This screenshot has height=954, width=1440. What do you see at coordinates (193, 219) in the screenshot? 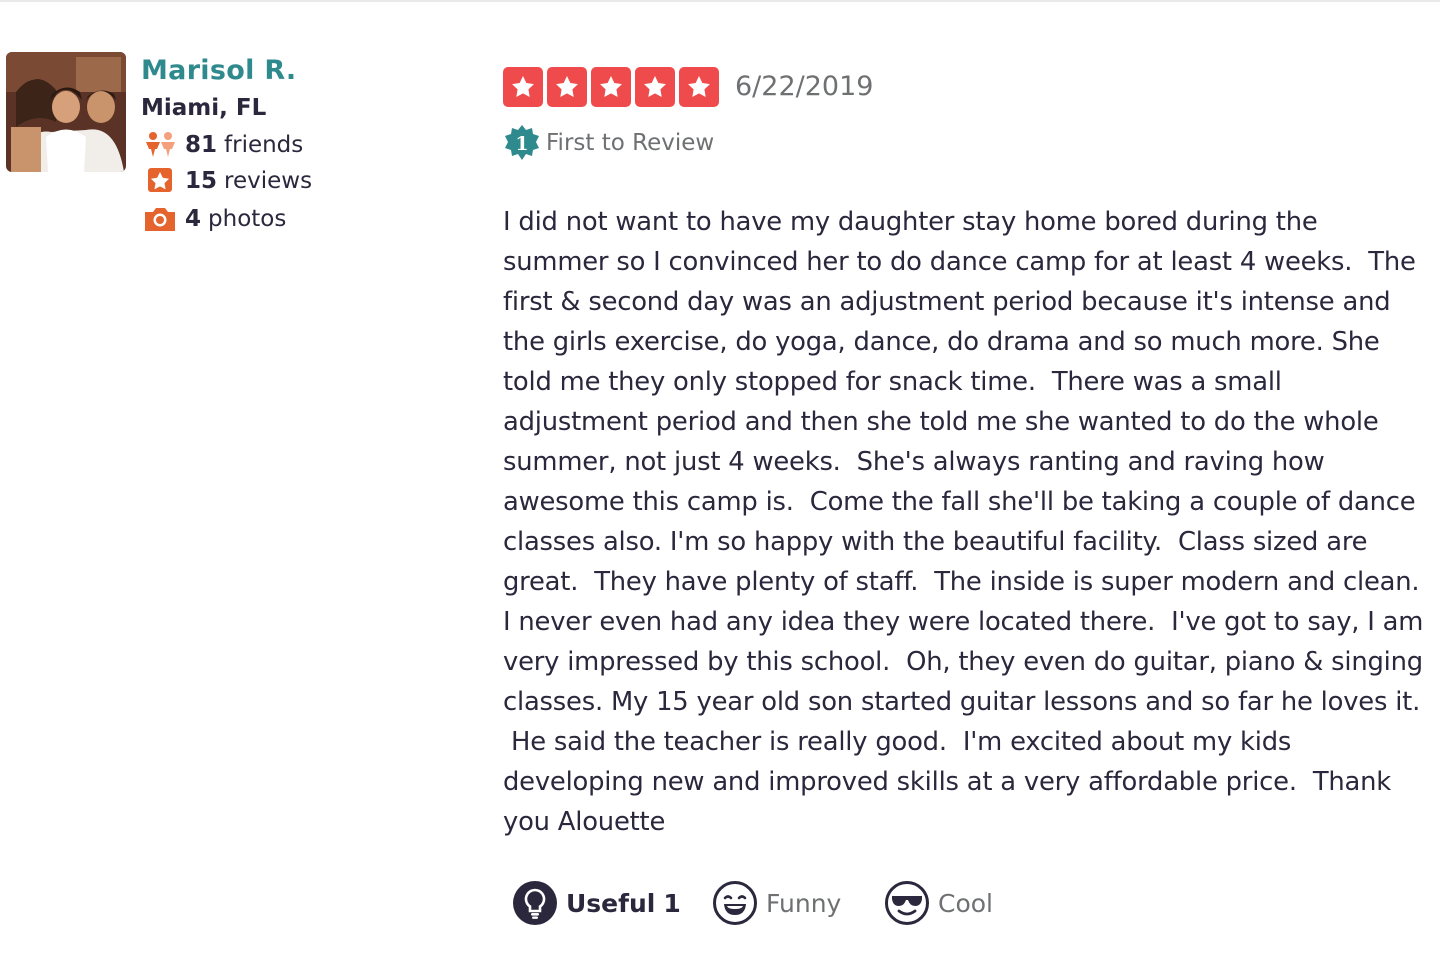
I see `photos-number: 4` at bounding box center [193, 219].